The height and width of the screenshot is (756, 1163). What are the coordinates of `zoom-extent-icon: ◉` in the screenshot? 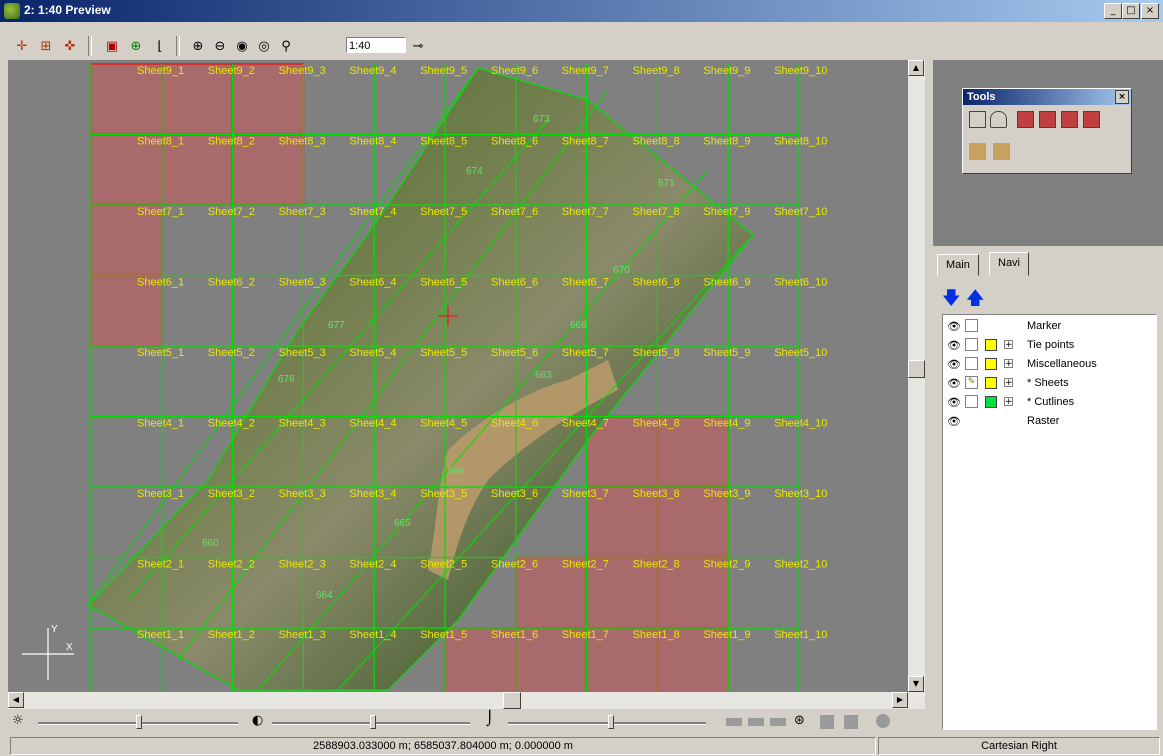 It's located at (242, 46).